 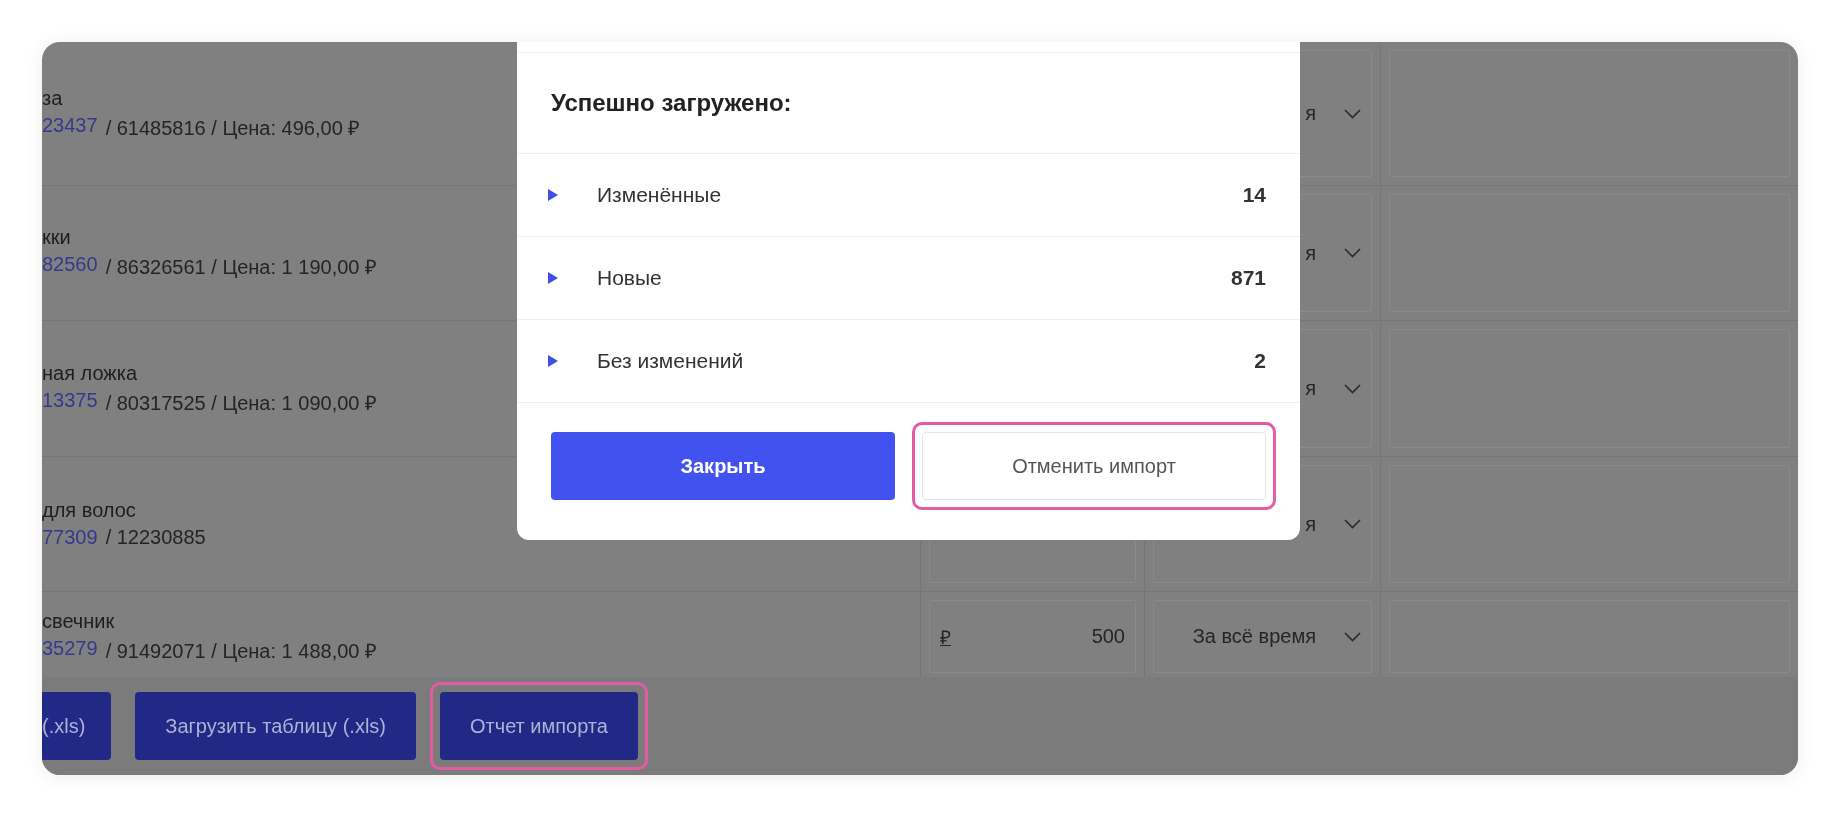 What do you see at coordinates (155, 537) in the screenshot?
I see `product-details: / 12230885` at bounding box center [155, 537].